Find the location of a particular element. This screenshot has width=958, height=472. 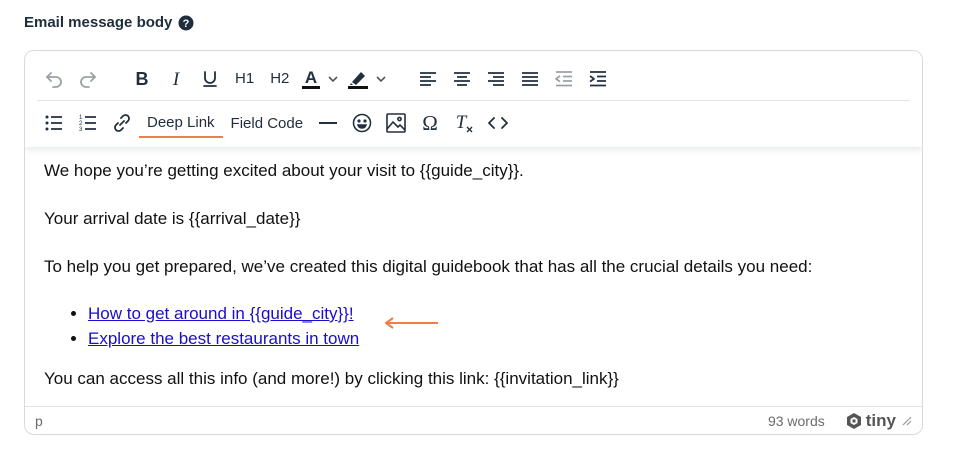

svg-text: I is located at coordinates (176, 79).